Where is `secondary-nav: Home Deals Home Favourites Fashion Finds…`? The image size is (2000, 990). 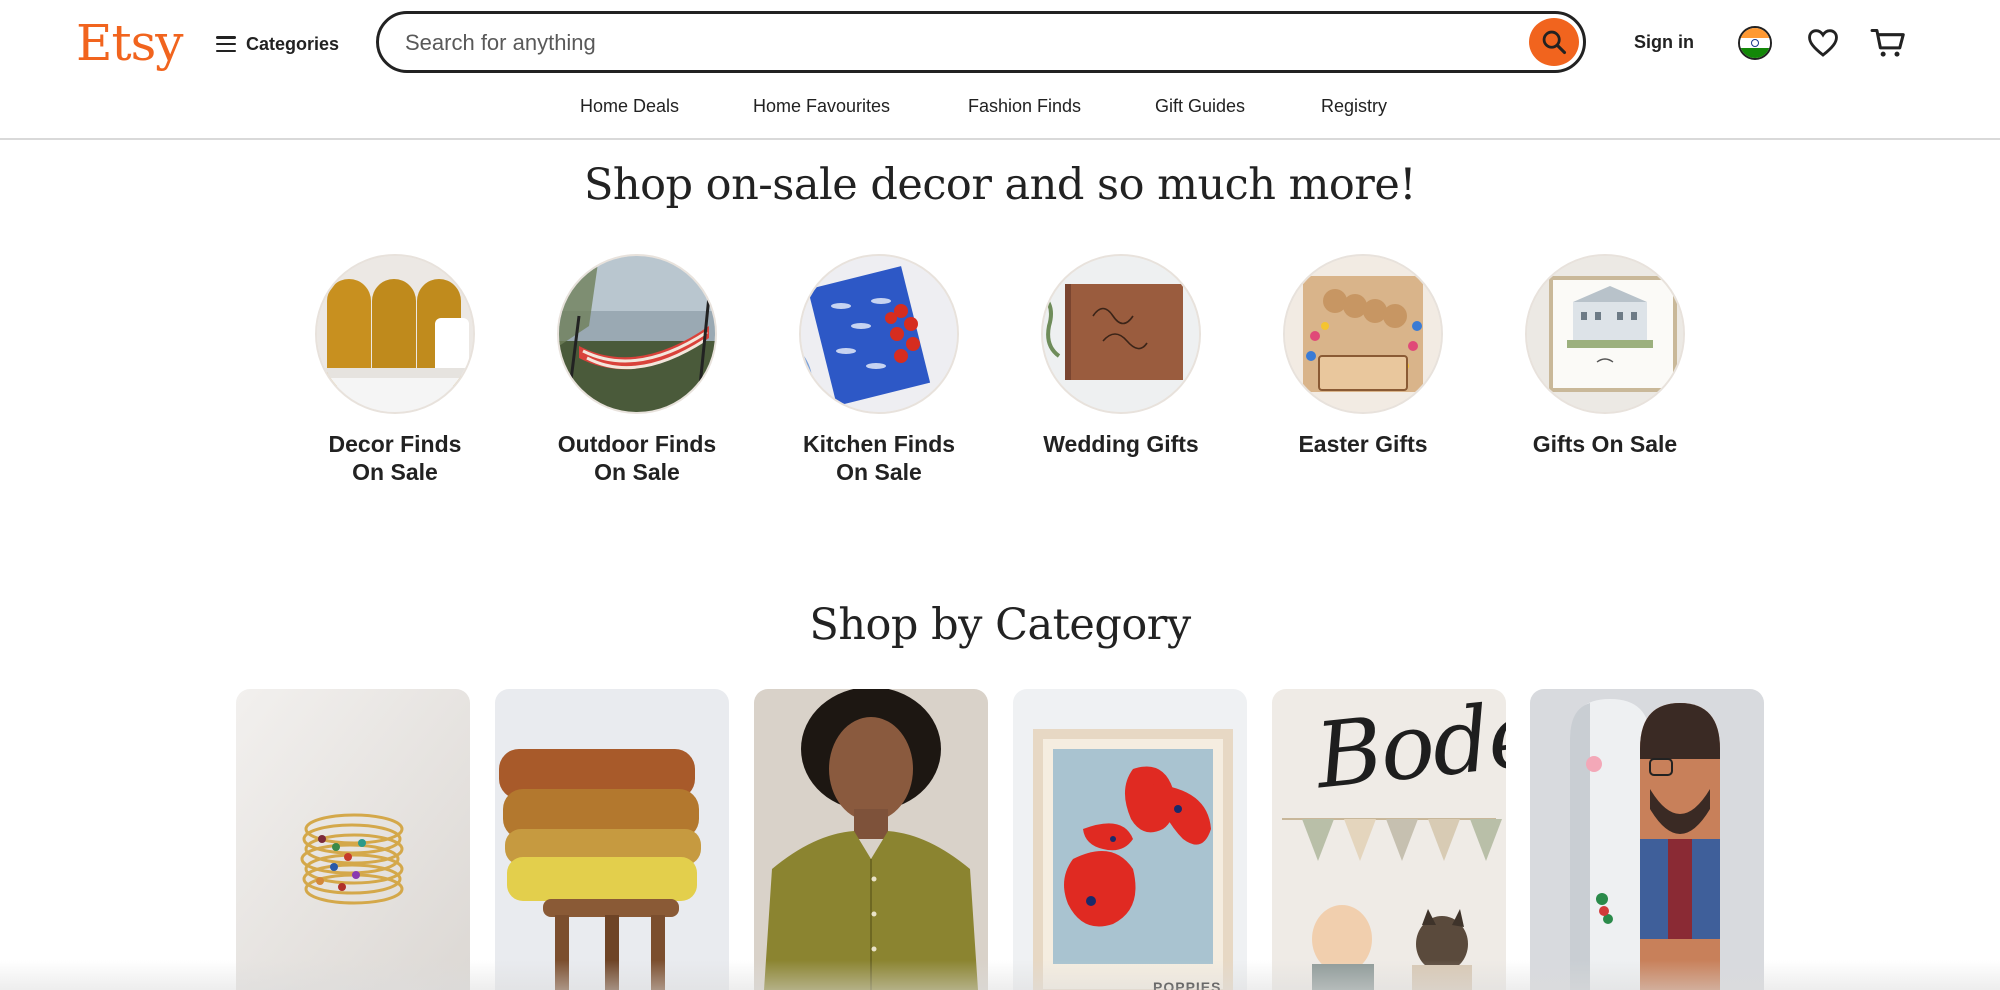
secondary-nav: Home Deals Home Favourites Fashion Finds… is located at coordinates (1000, 110).